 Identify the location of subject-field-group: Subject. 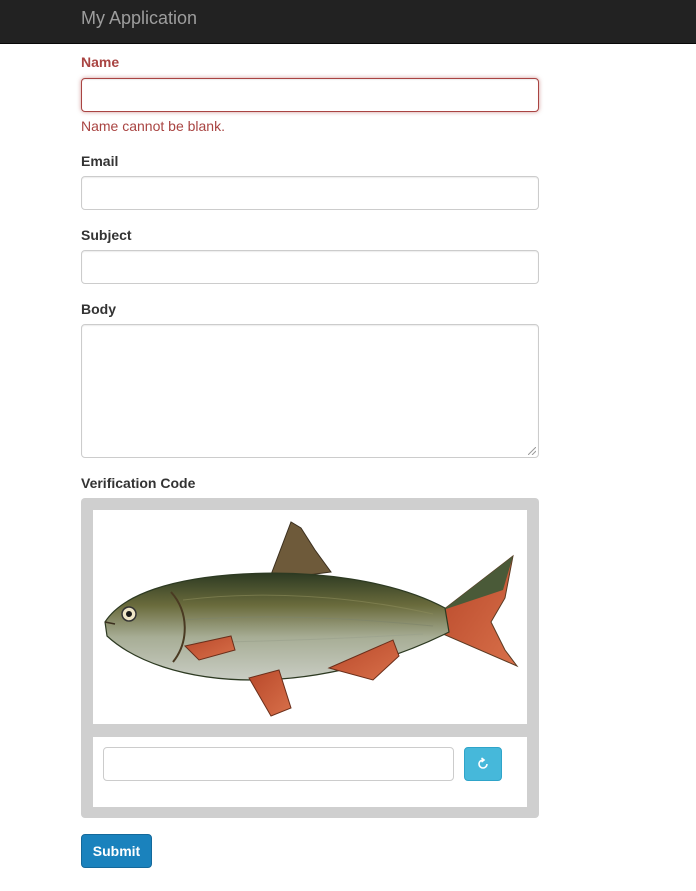
(310, 235).